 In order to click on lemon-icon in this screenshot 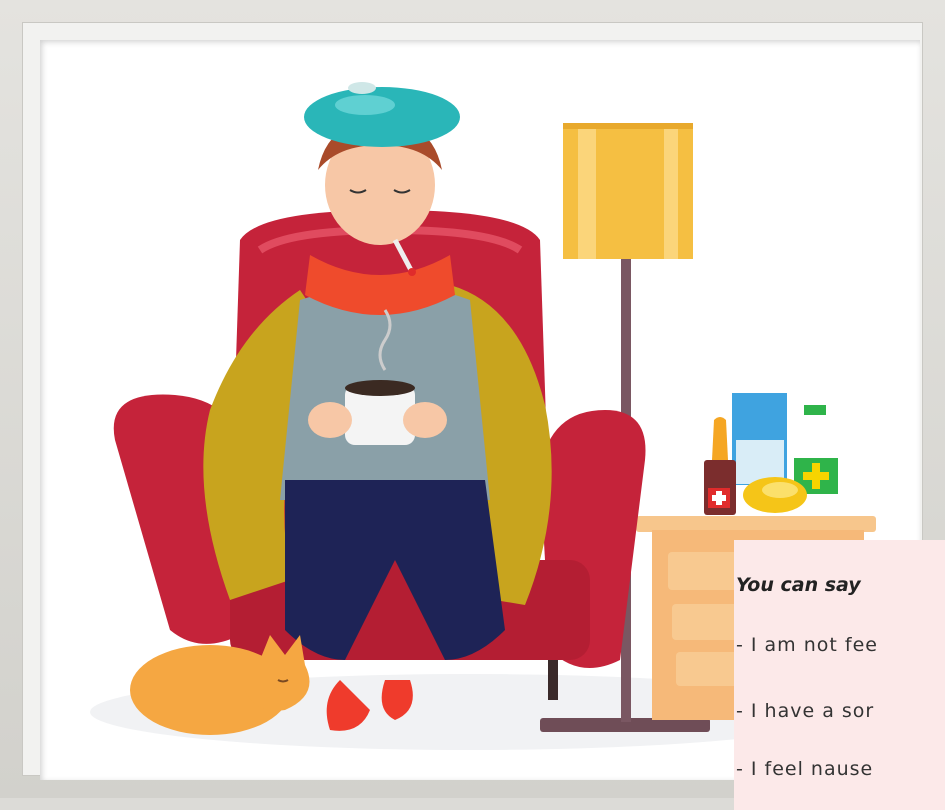, I will do `click(775, 495)`.